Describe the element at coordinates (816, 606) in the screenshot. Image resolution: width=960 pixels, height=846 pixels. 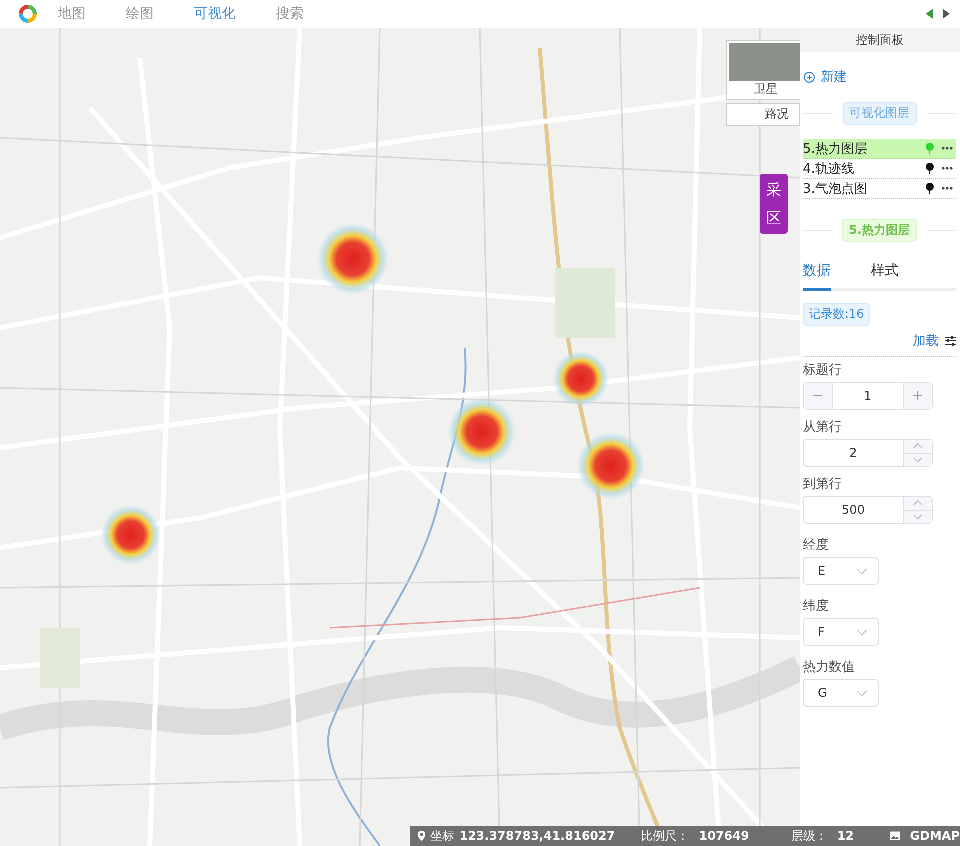
I see `field-label: 纬度` at that location.